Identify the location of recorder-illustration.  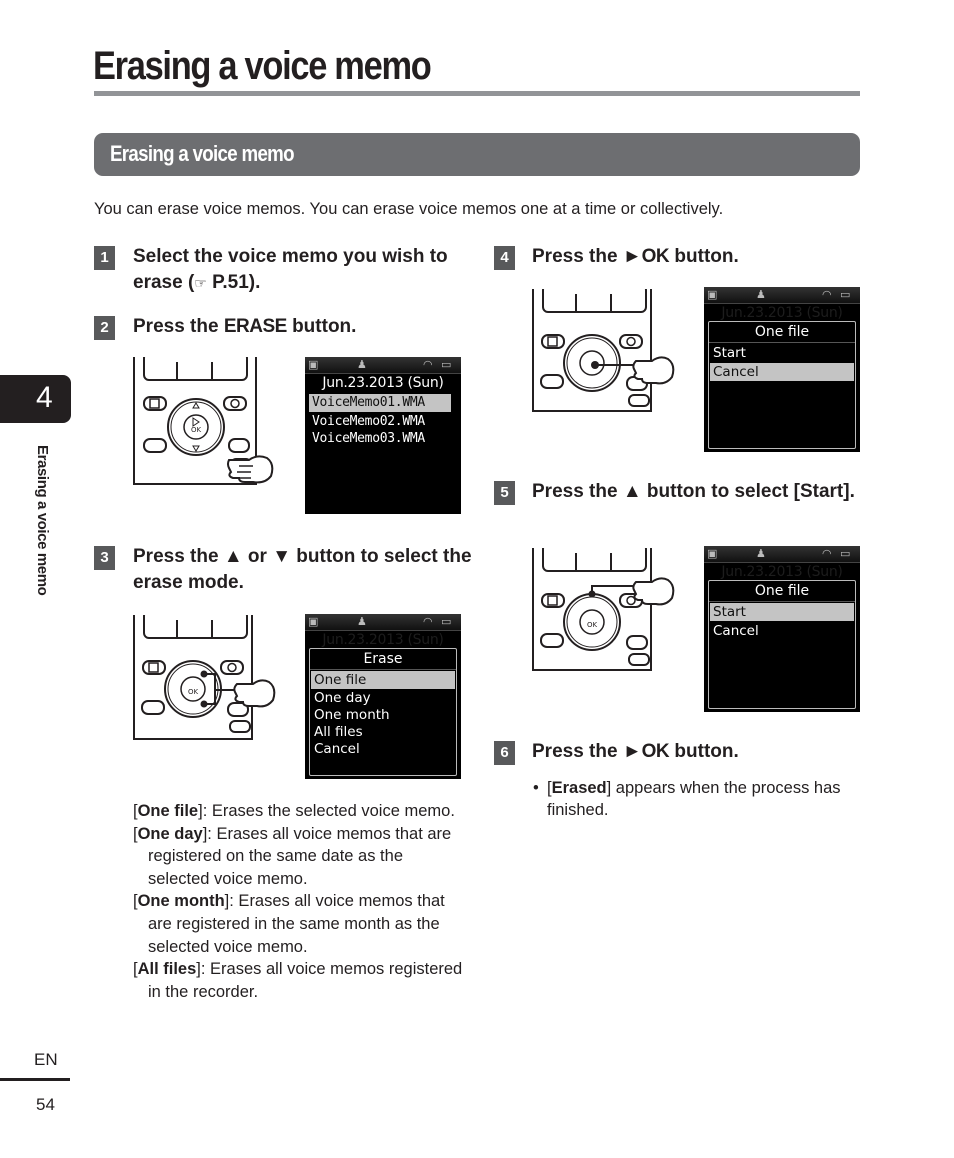
(592, 350).